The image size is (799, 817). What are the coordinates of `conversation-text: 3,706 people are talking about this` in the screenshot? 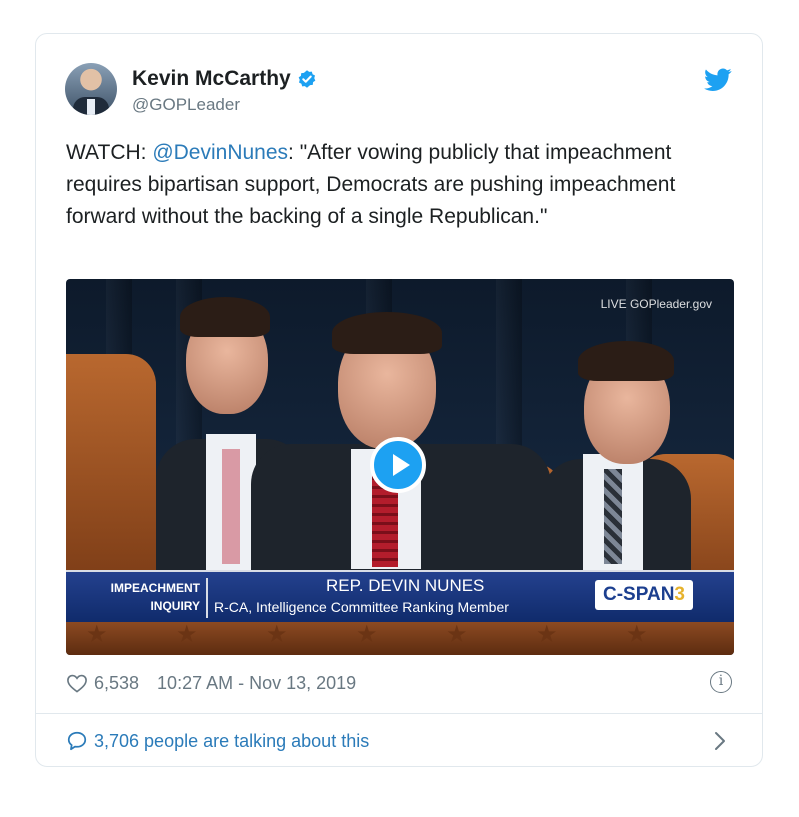 It's located at (231, 741).